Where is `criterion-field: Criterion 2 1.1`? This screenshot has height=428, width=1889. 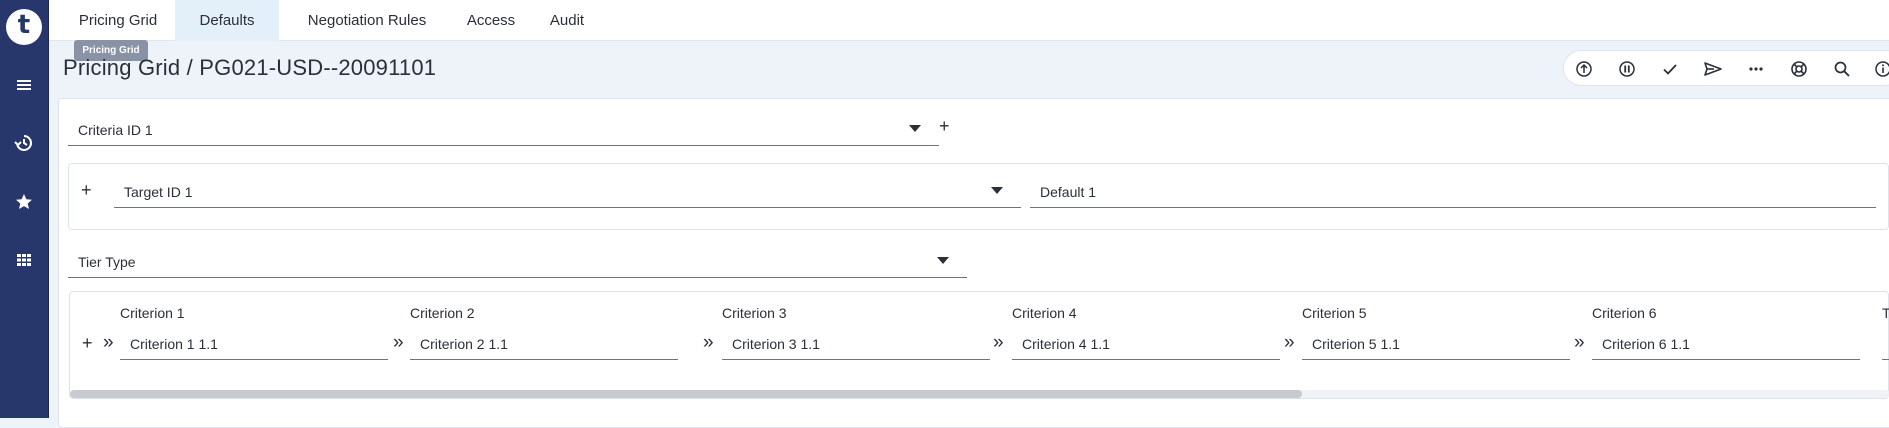 criterion-field: Criterion 2 1.1 is located at coordinates (544, 345).